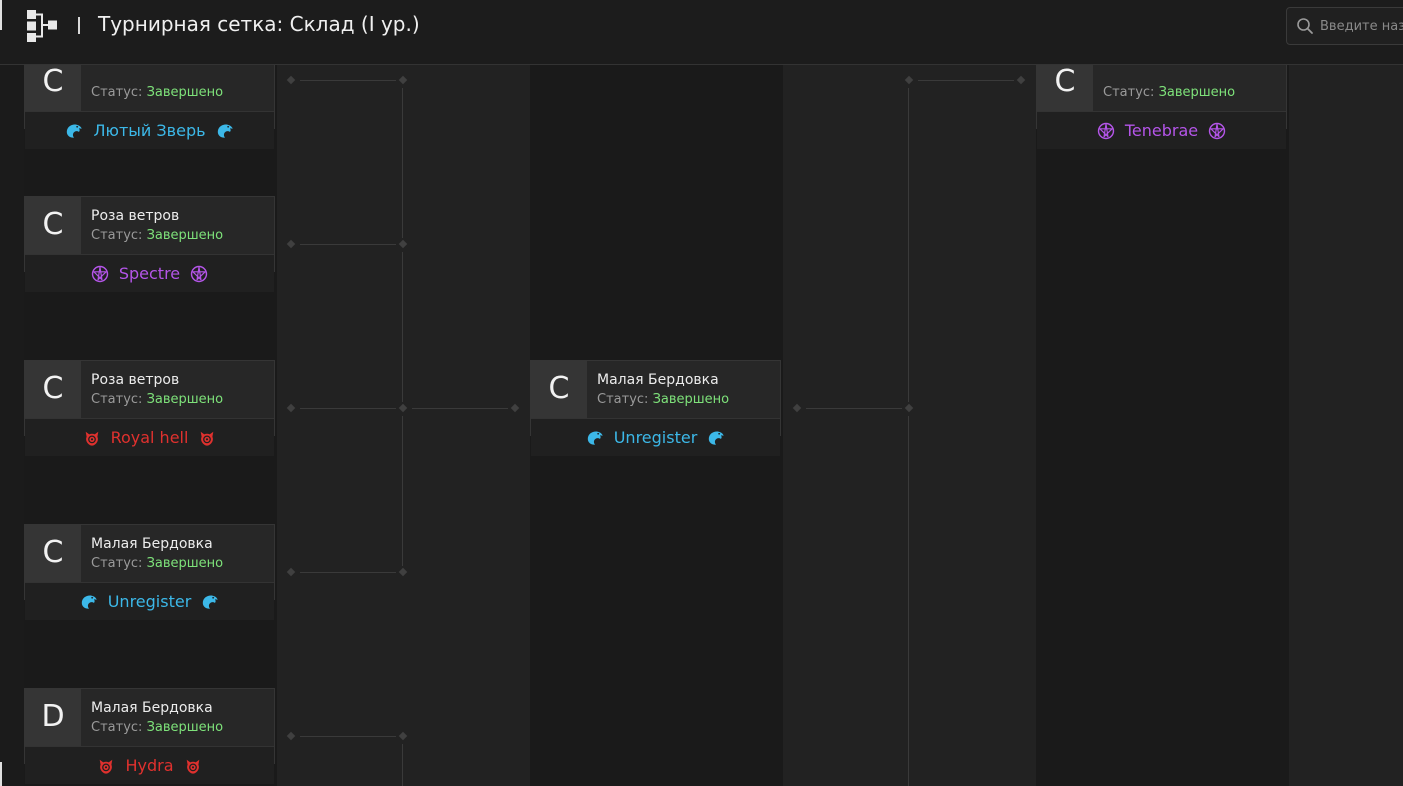  I want to click on team-name: Hydra, so click(149, 765).